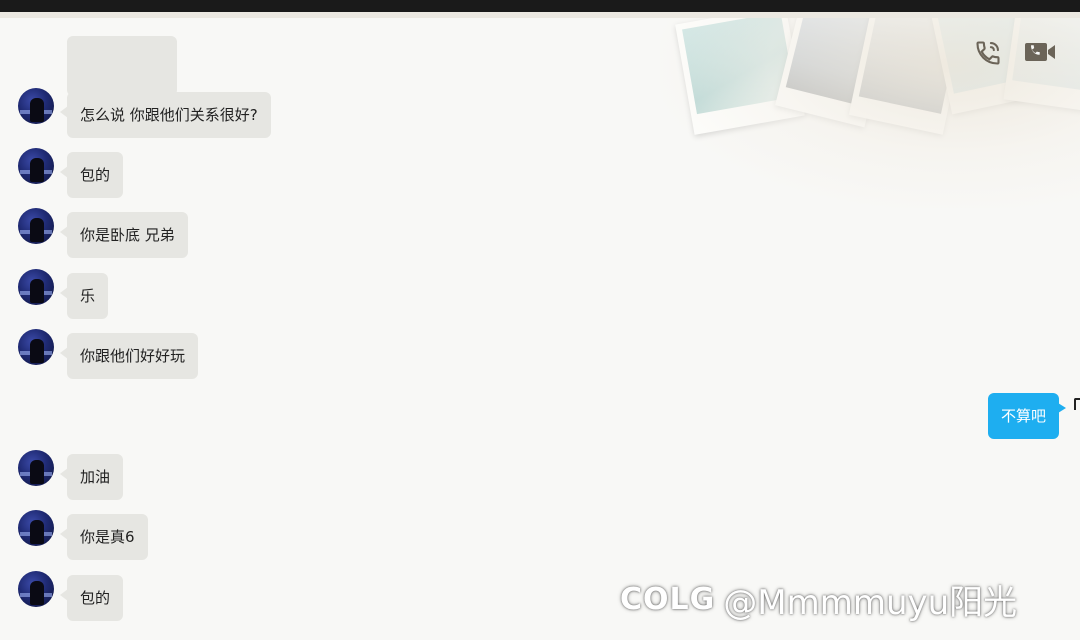 Image resolution: width=1080 pixels, height=640 pixels. I want to click on video-call-icon, so click(1040, 52).